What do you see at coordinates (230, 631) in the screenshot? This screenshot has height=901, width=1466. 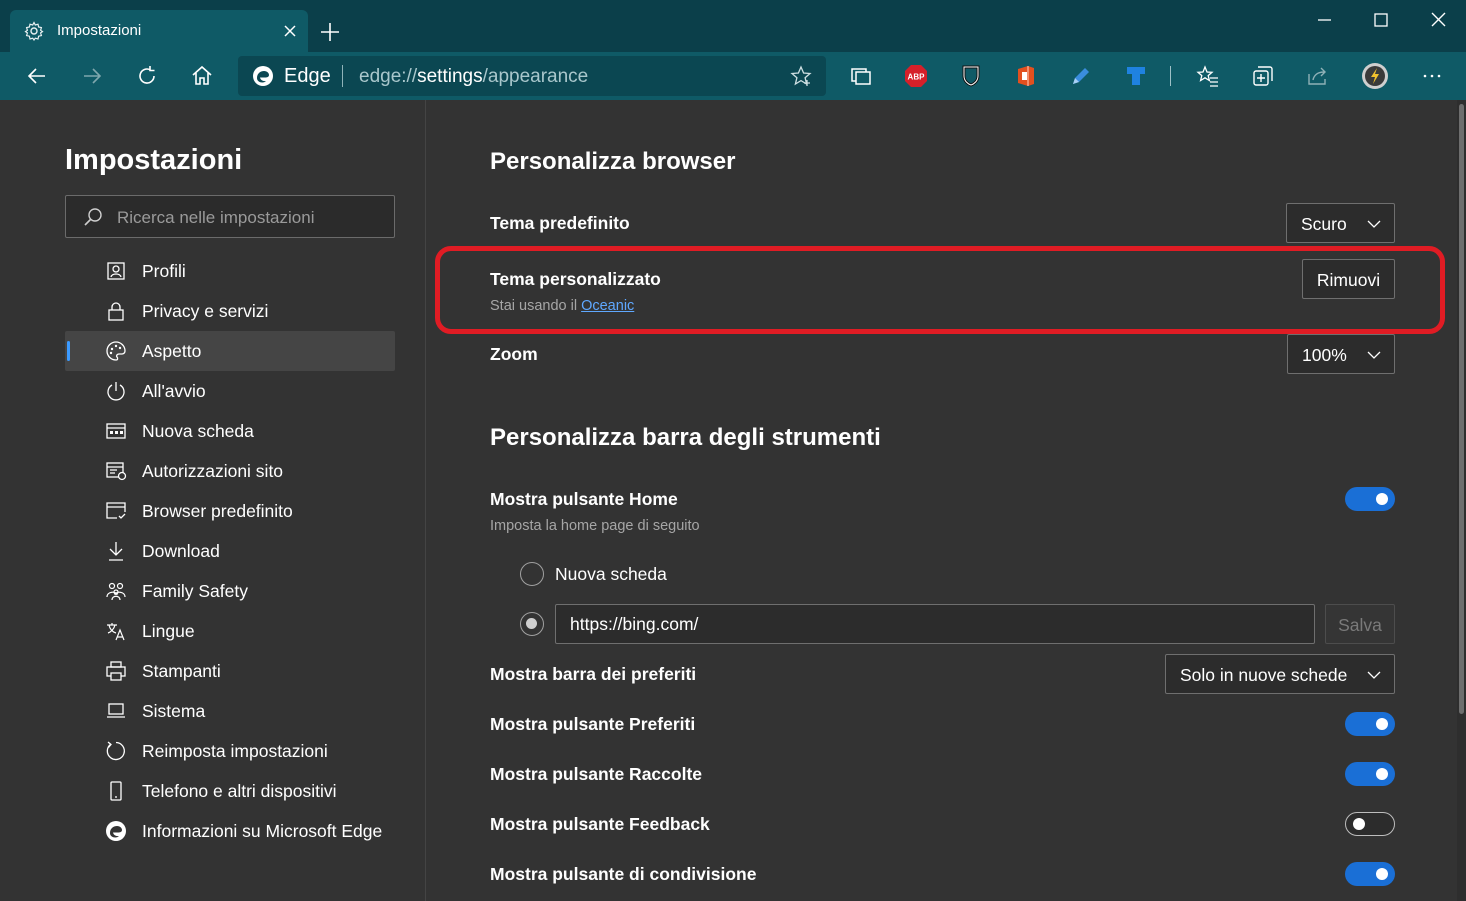 I see `sidebar-item-lingue: Lingue` at bounding box center [230, 631].